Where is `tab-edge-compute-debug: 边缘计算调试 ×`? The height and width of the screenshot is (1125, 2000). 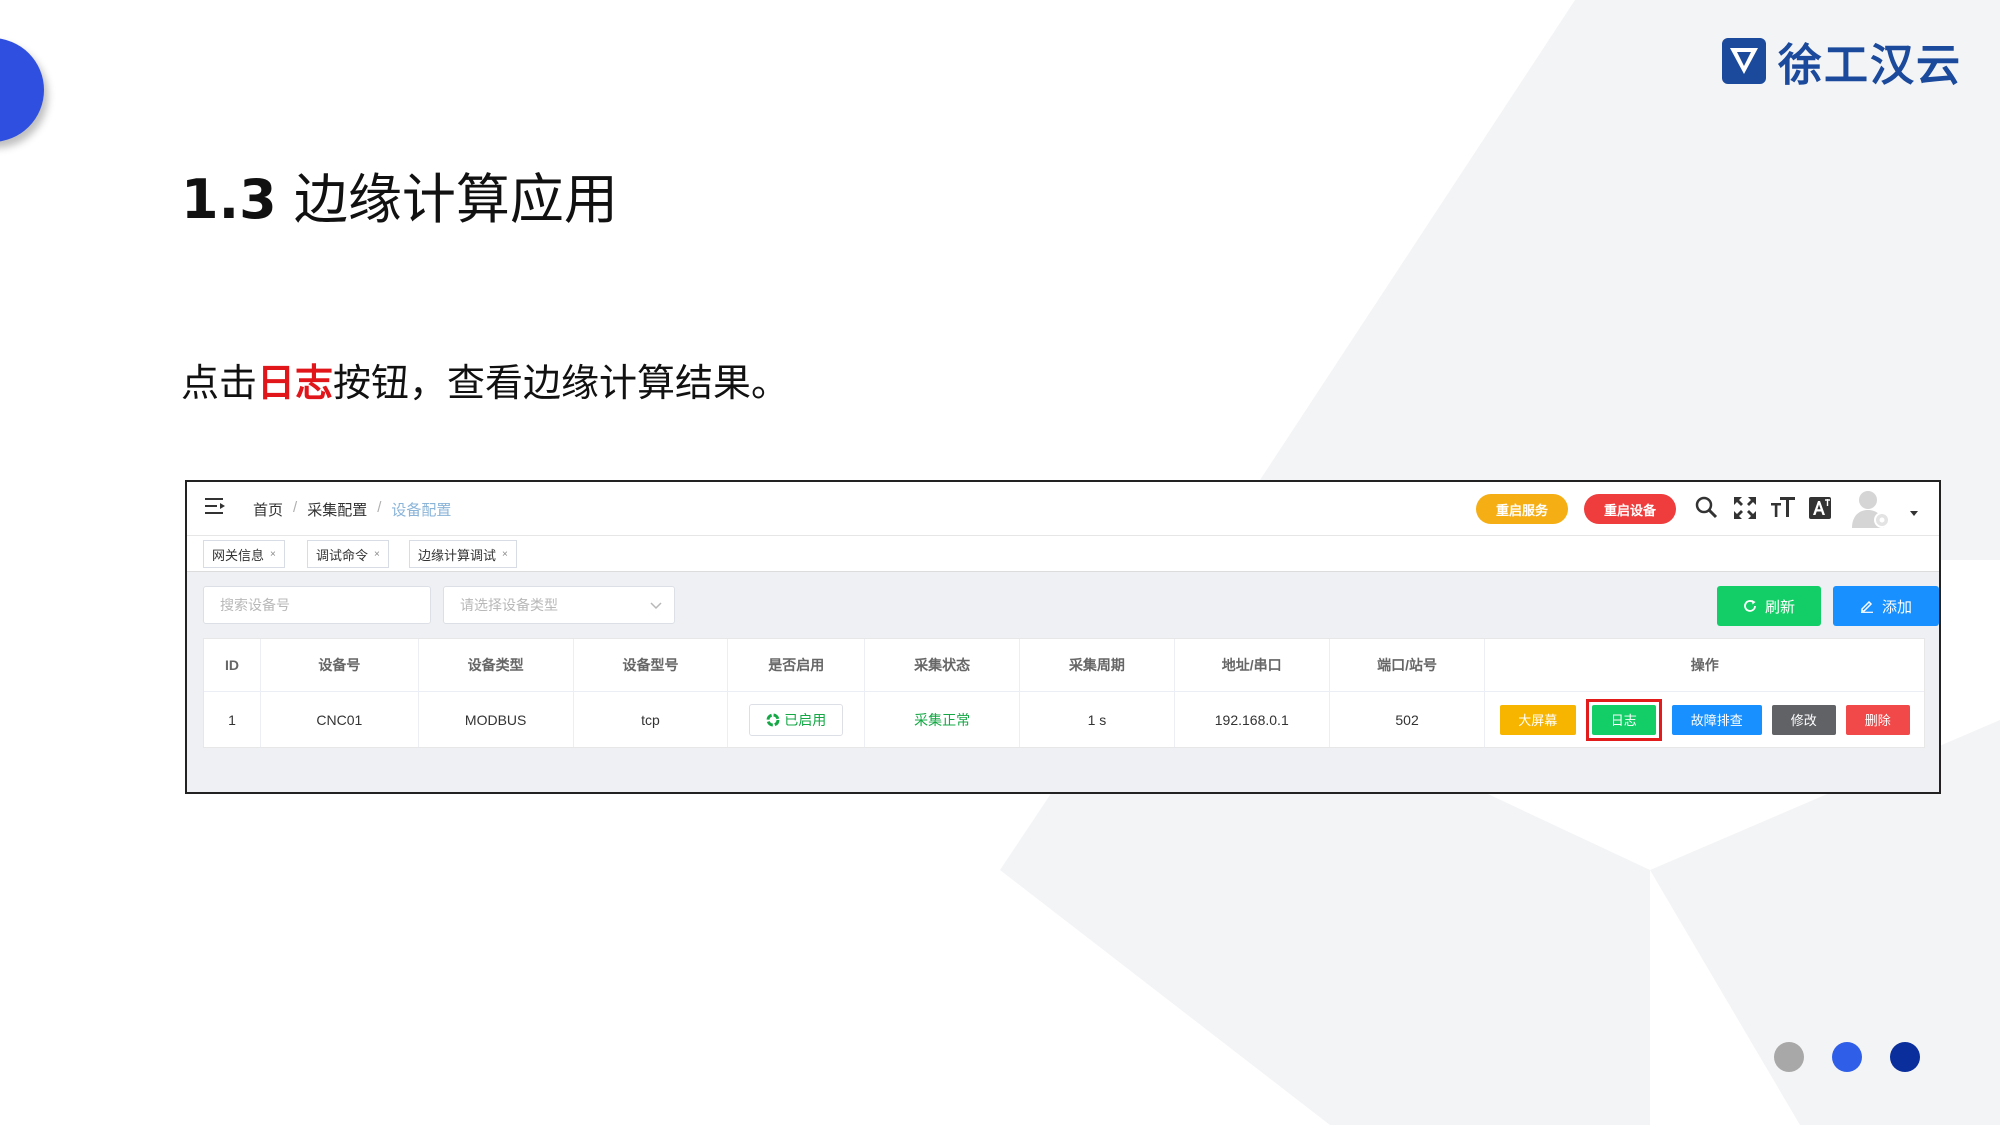
tab-edge-compute-debug: 边缘计算调试 × is located at coordinates (463, 554).